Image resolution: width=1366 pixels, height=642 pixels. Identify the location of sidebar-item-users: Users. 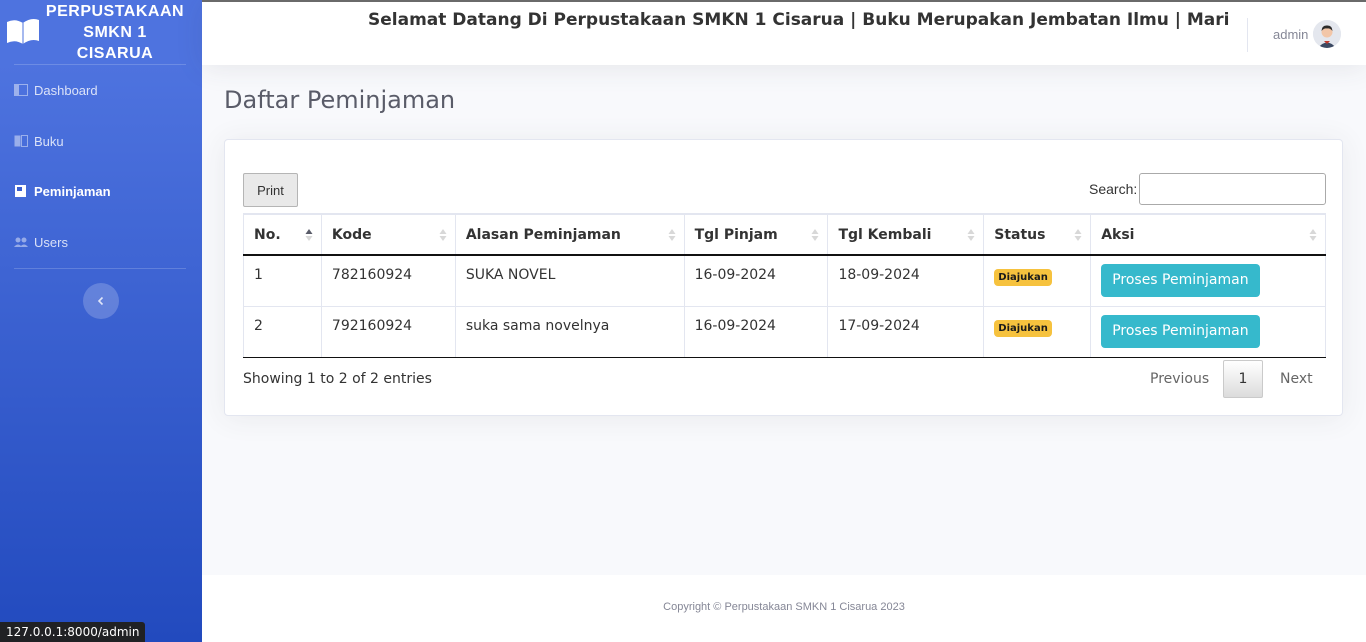
(101, 242).